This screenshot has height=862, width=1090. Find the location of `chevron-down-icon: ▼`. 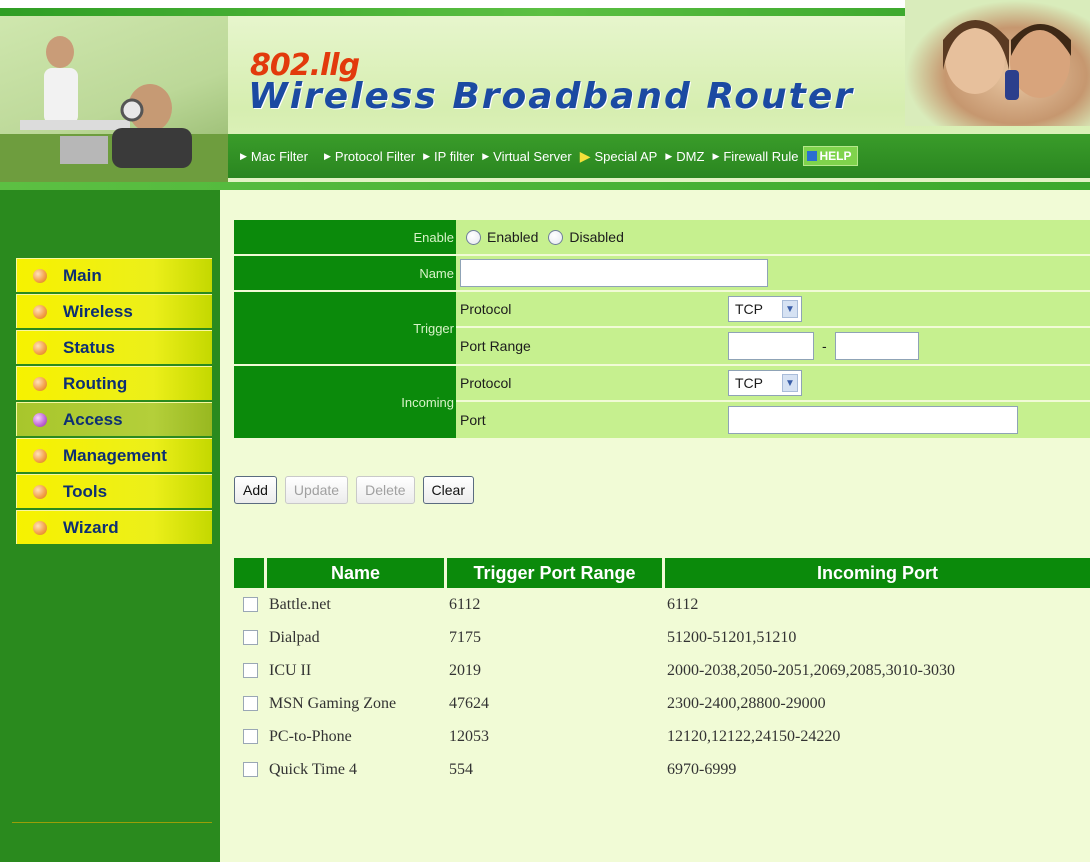

chevron-down-icon: ▼ is located at coordinates (790, 309).